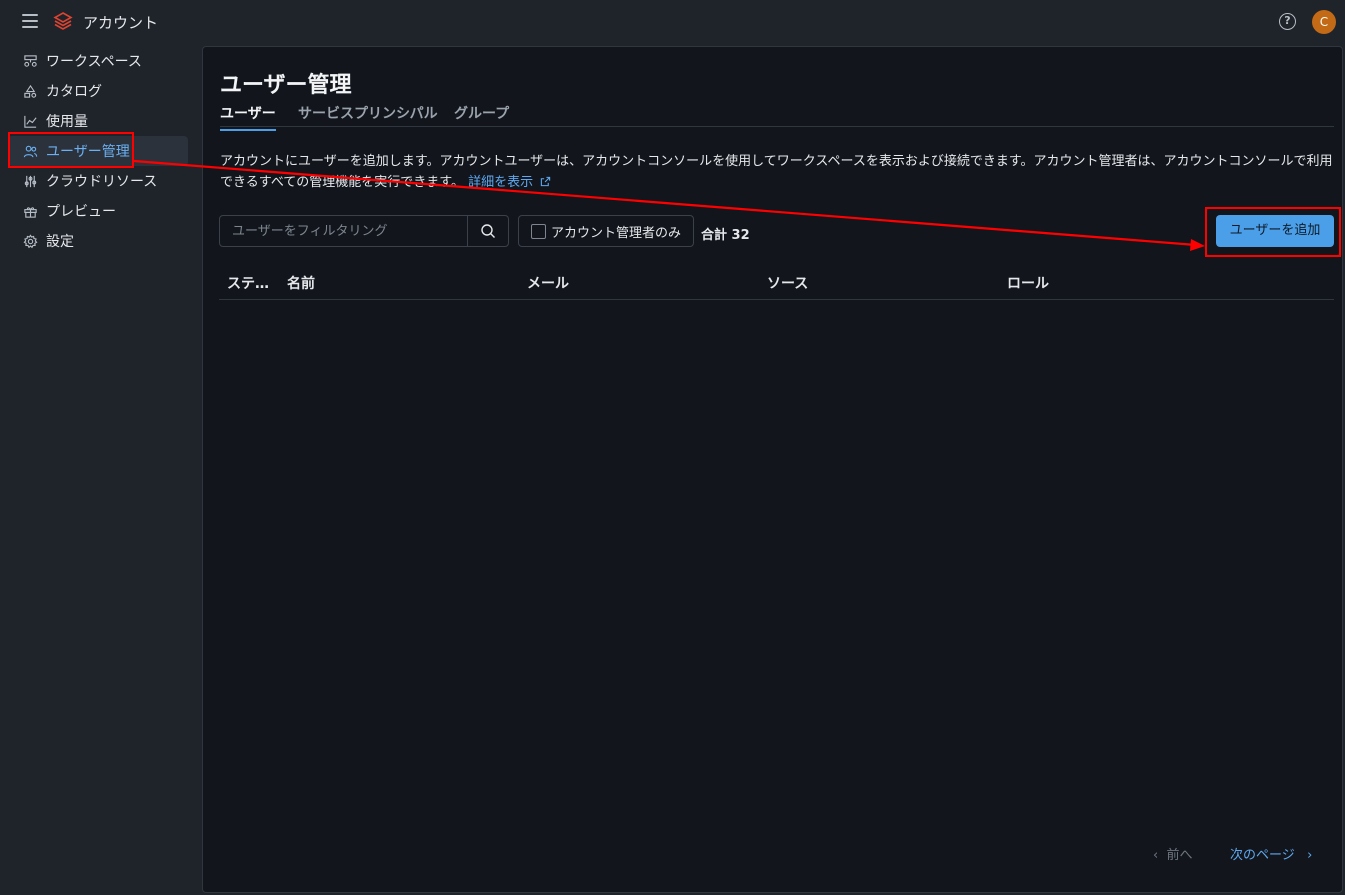  What do you see at coordinates (777, 116) in the screenshot?
I see `tab-bar: ユーザー サービスプリンシパル グループ` at bounding box center [777, 116].